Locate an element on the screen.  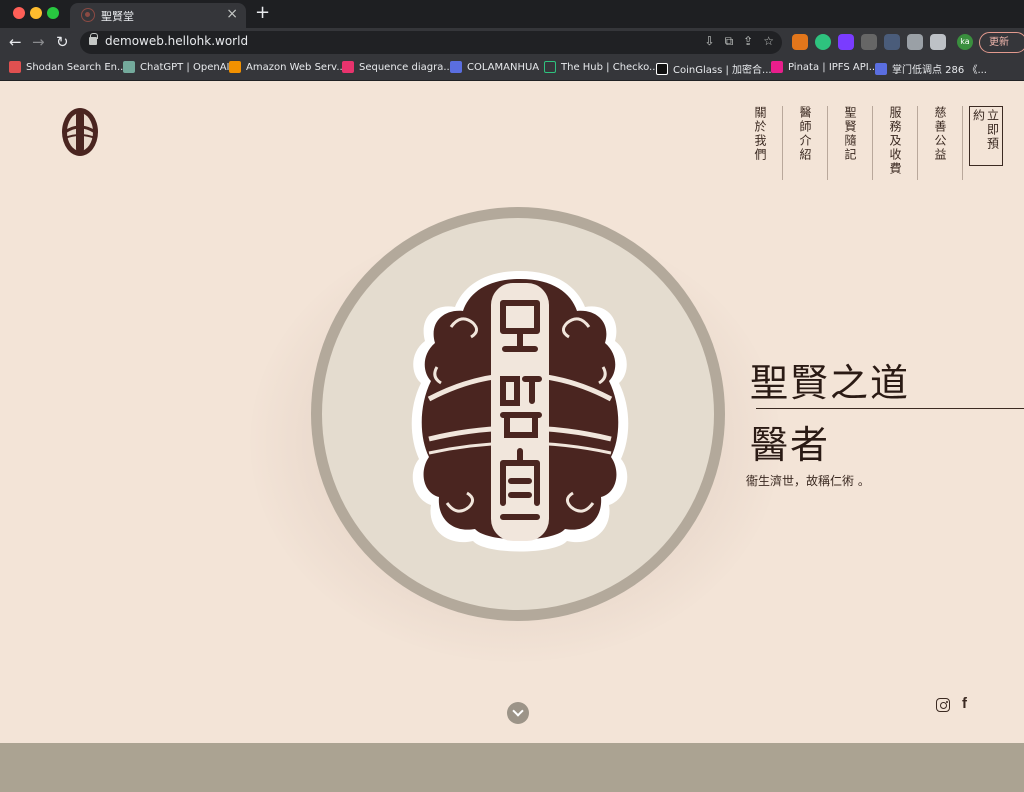
next-section-band is located at coordinates (512, 767).